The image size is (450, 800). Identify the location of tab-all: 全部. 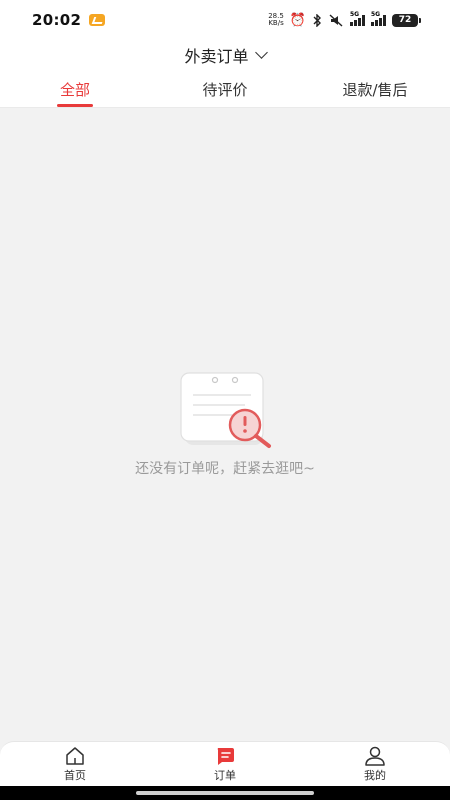
(75, 89).